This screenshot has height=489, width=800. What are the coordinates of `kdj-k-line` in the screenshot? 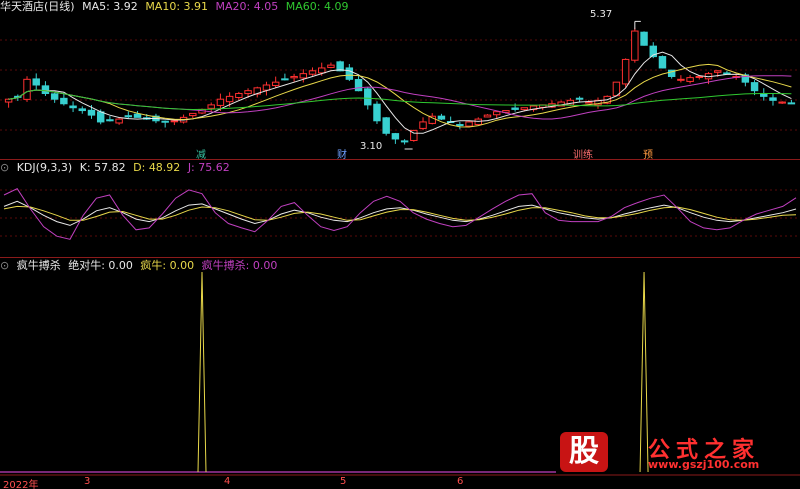 It's located at (400, 213).